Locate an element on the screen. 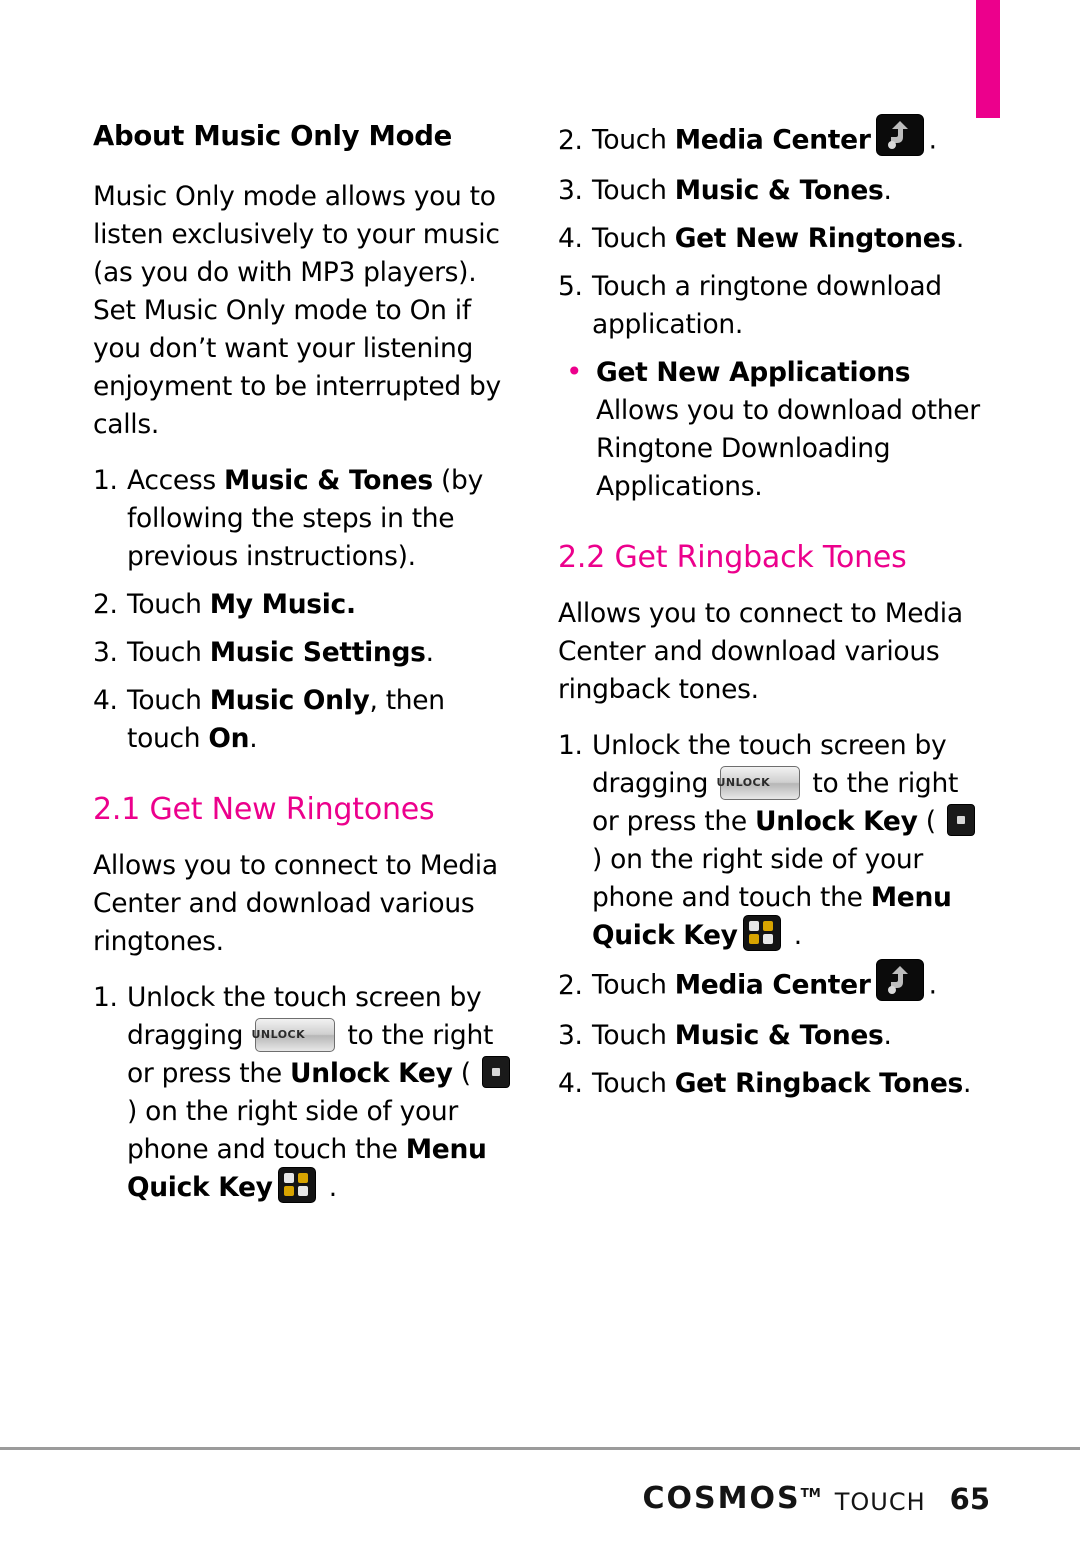  step-text-bold-2: On is located at coordinates (229, 738).